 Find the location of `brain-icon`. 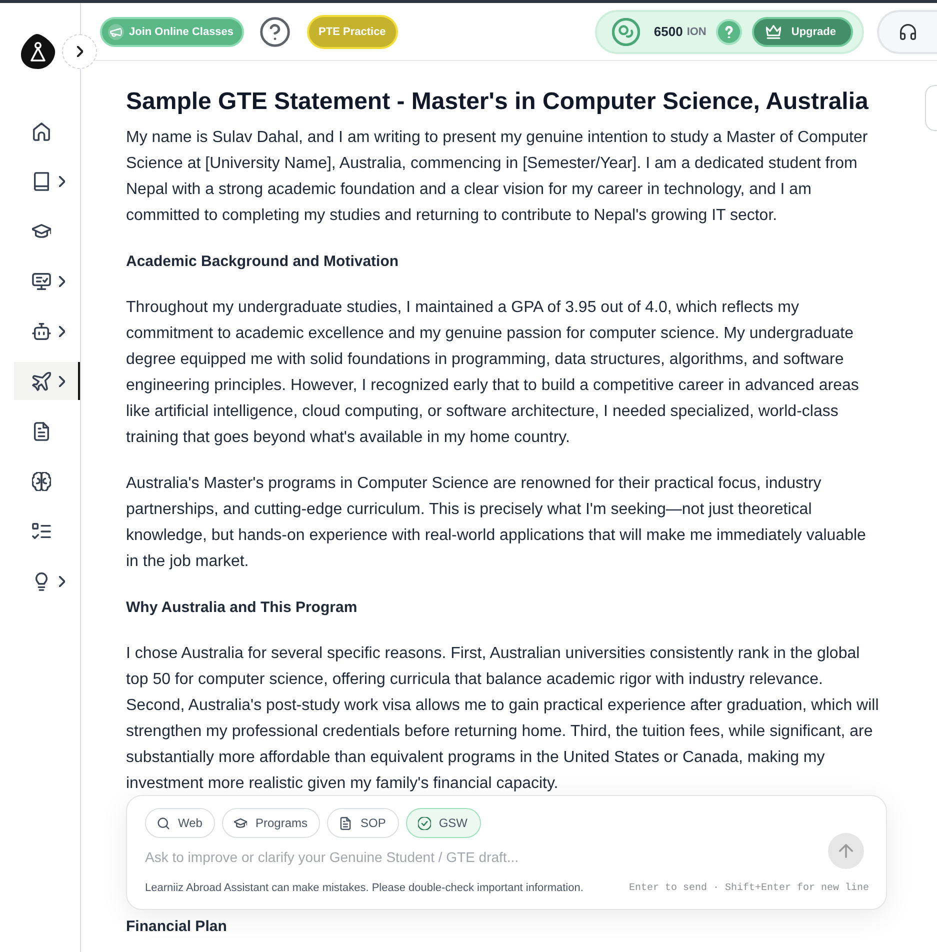

brain-icon is located at coordinates (41, 481).